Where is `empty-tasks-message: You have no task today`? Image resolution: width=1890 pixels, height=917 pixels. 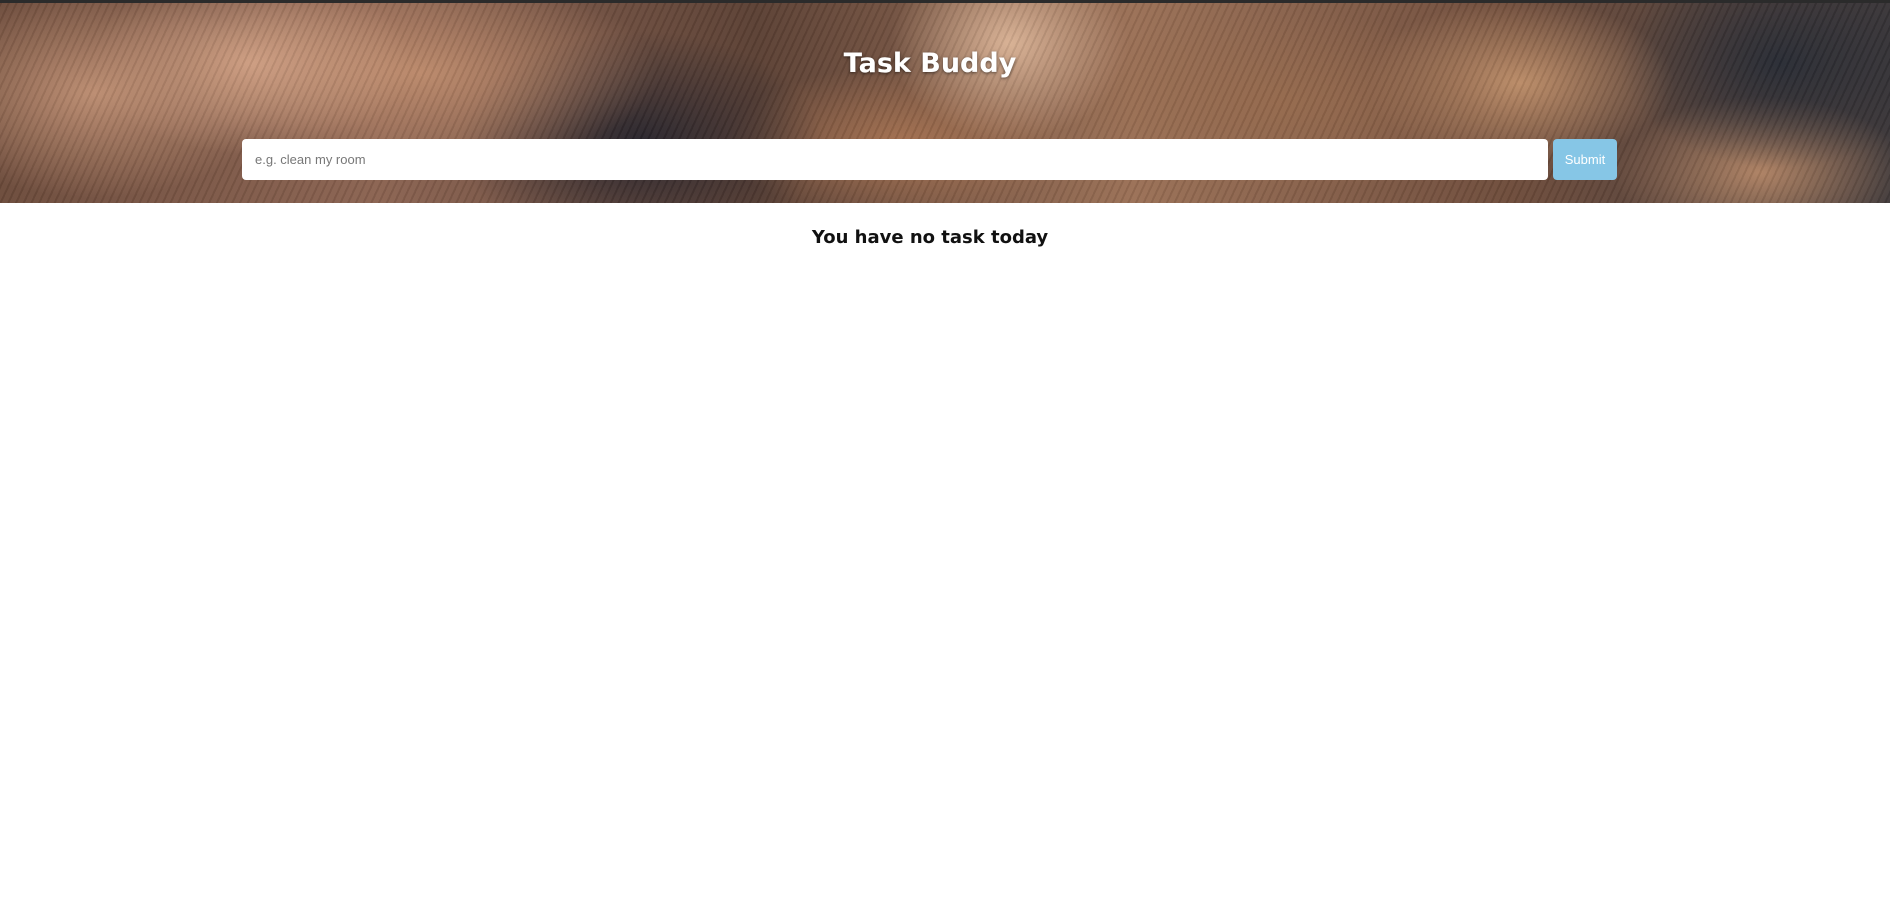
empty-tasks-message: You have no task today is located at coordinates (930, 237).